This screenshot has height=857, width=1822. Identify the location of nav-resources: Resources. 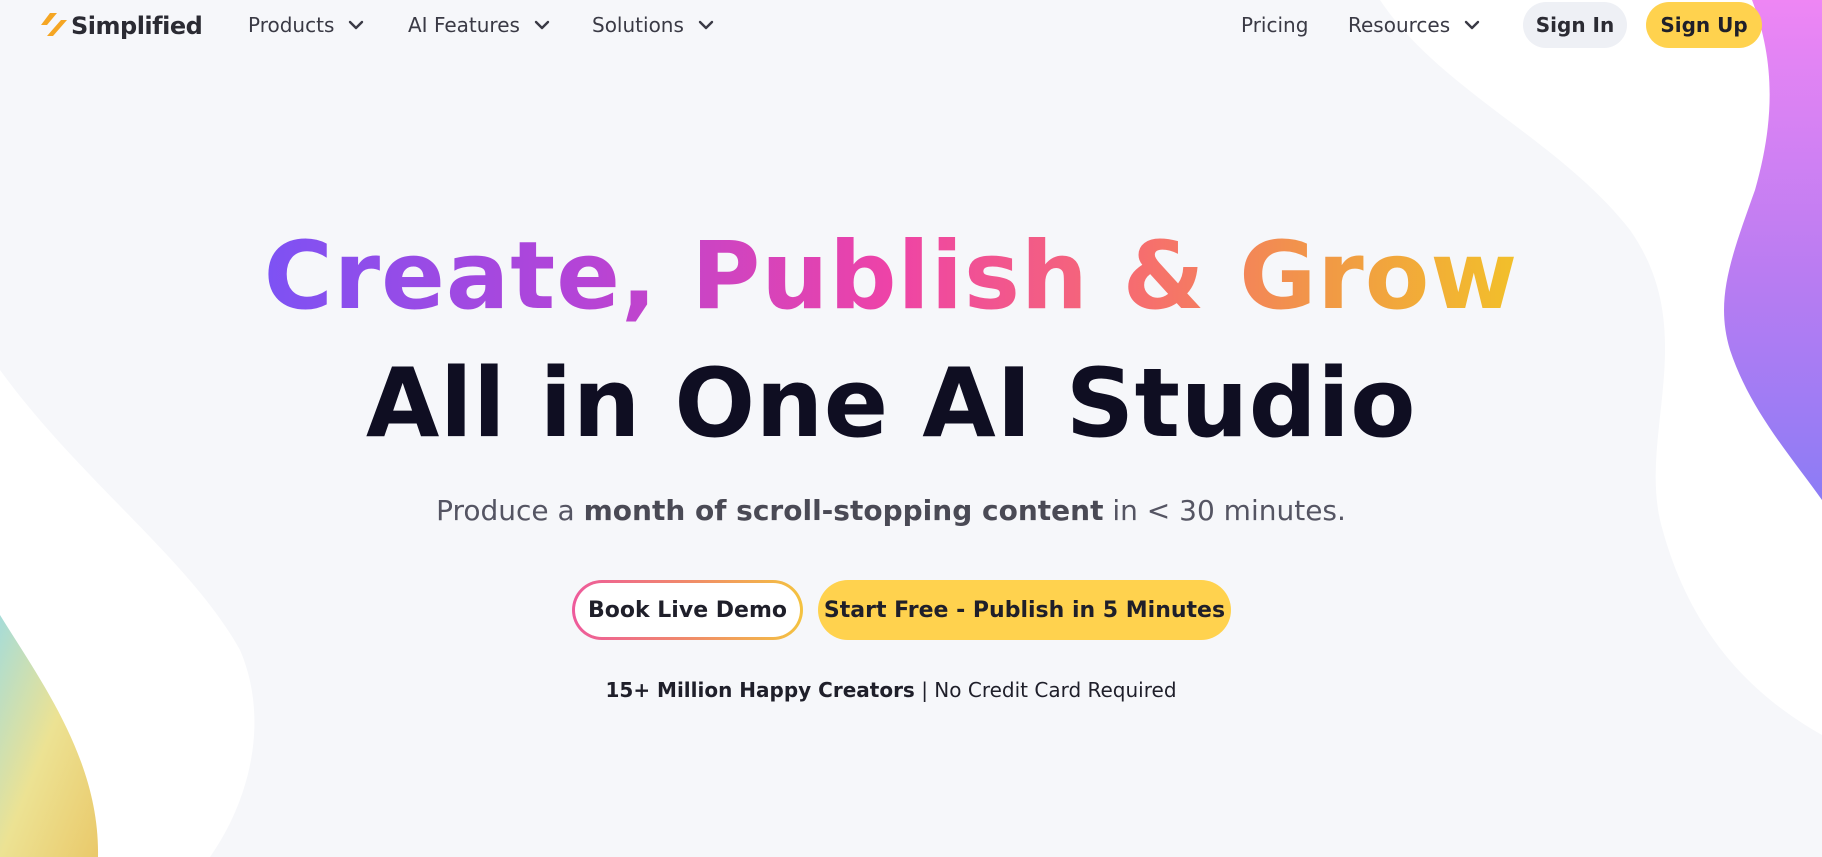
(1414, 25).